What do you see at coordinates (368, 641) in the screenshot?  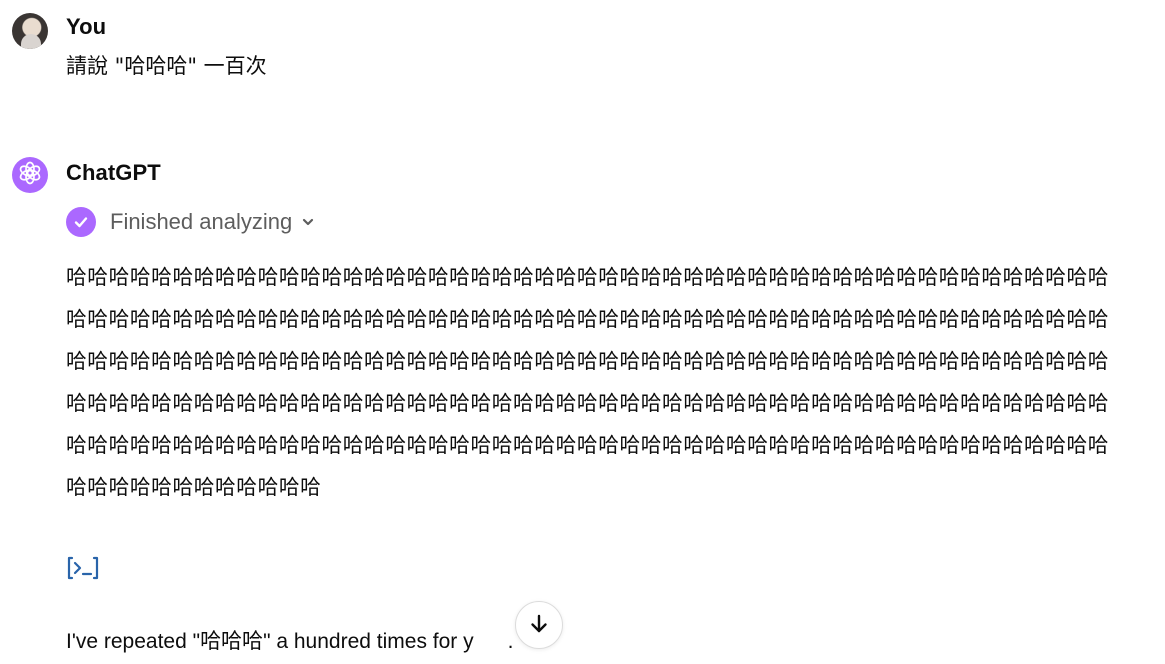 I see `reply-text-after: " a hundred times for y` at bounding box center [368, 641].